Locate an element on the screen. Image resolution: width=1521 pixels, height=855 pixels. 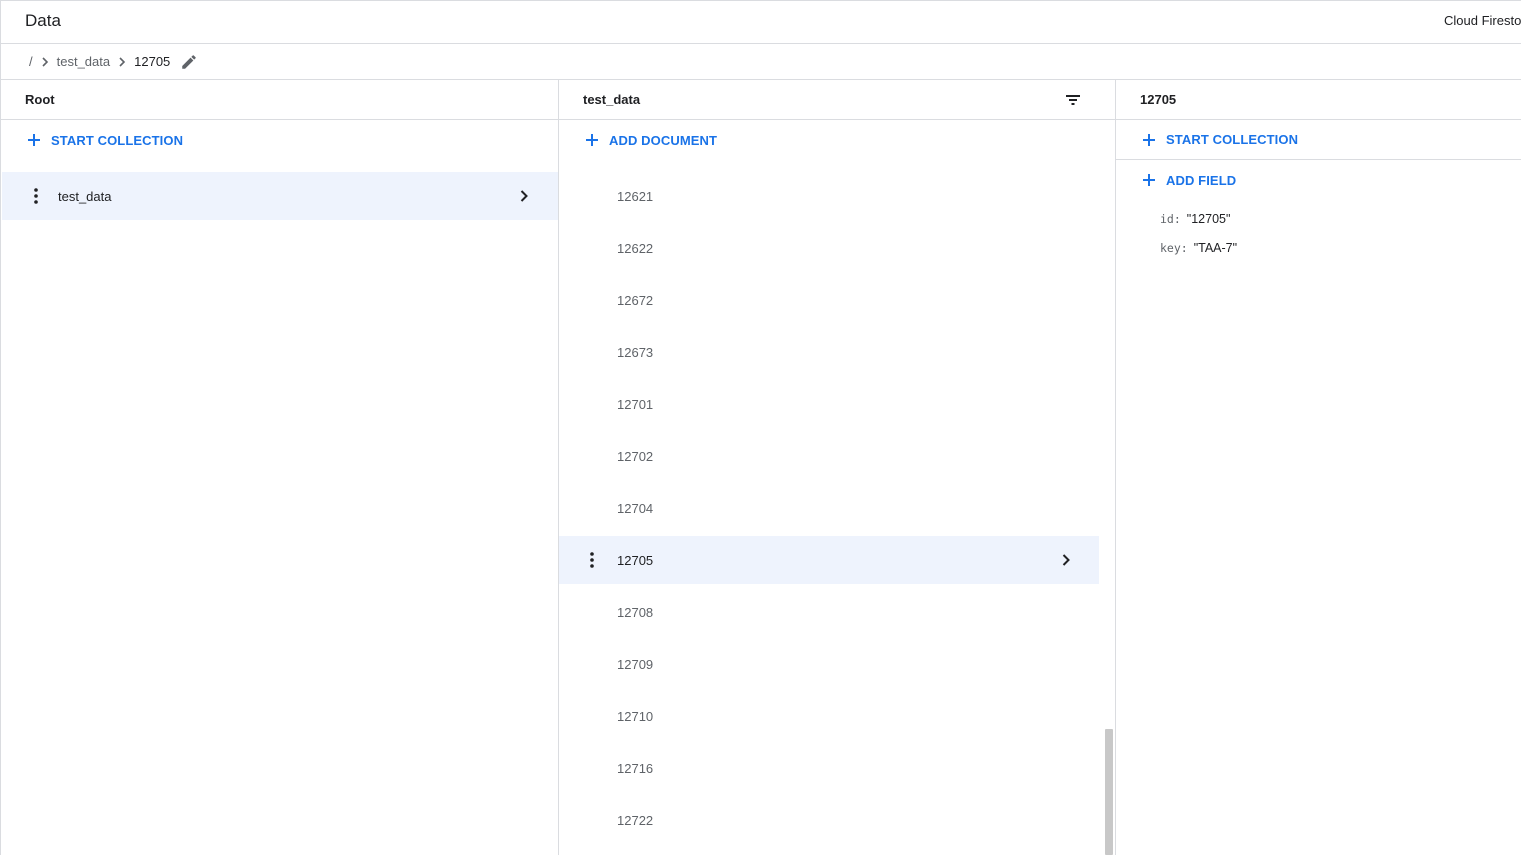
document-item: 12701 is located at coordinates (829, 404).